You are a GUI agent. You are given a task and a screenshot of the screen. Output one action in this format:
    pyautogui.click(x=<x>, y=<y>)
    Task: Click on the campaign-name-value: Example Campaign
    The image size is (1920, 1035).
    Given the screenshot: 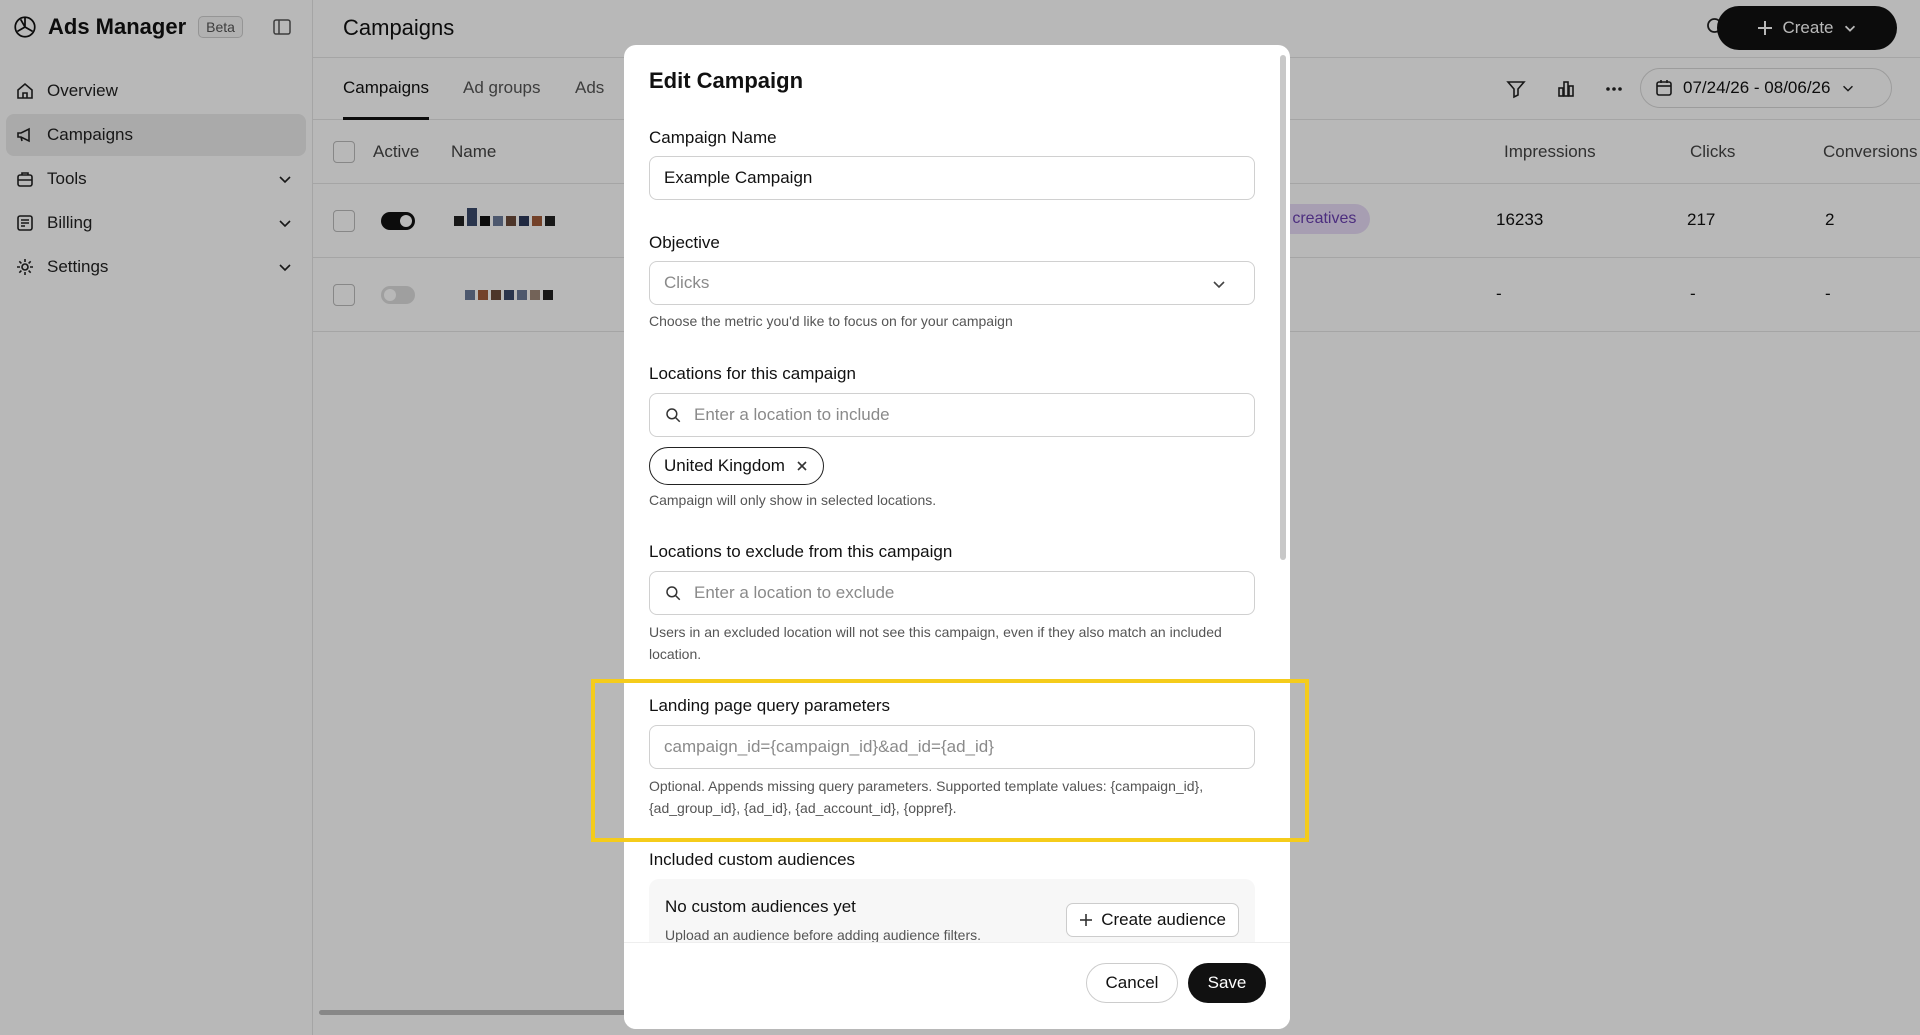 What is the action you would take?
    pyautogui.click(x=738, y=177)
    